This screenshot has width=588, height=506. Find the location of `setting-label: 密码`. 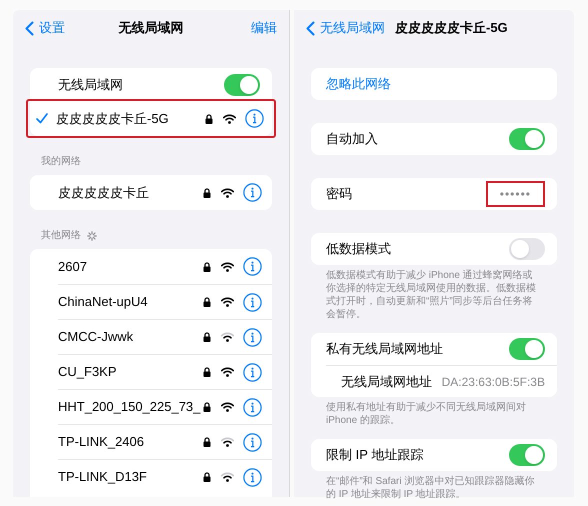

setting-label: 密码 is located at coordinates (339, 194).